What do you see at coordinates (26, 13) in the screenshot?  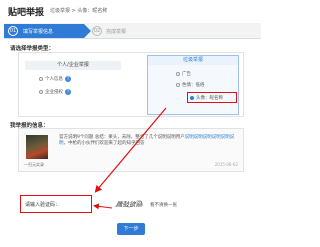 I see `page-title: 贴吧举报` at bounding box center [26, 13].